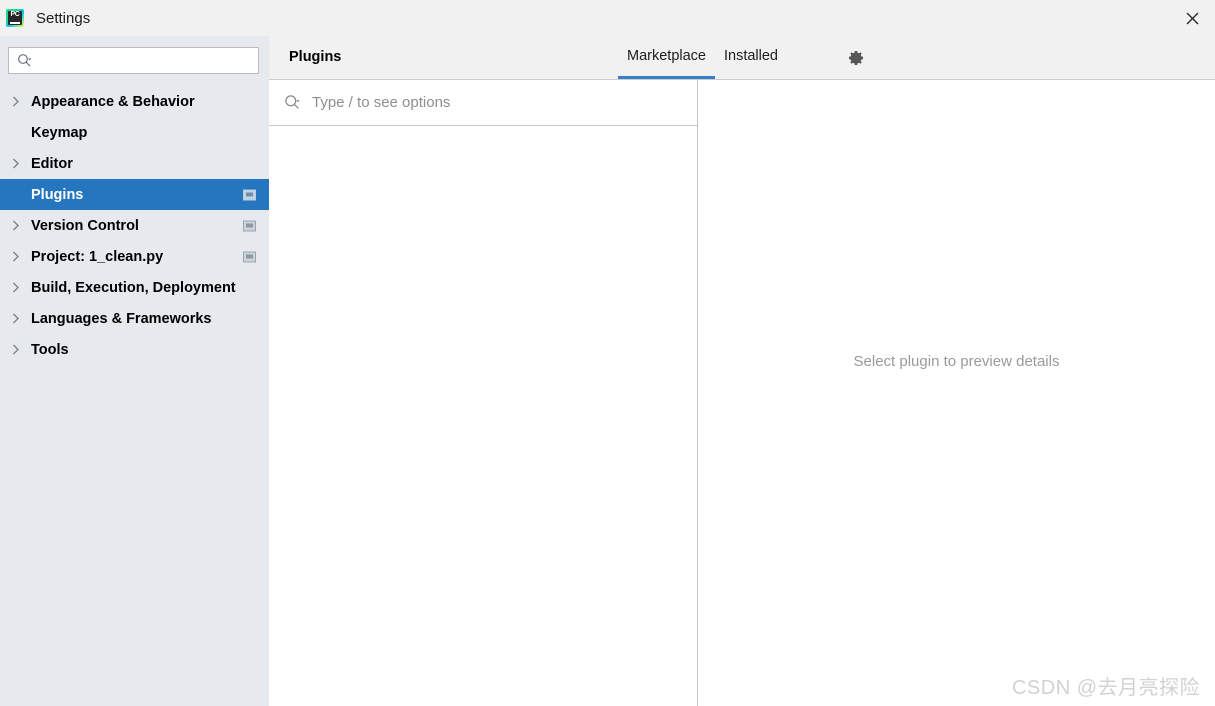  I want to click on page-title: Plugins, so click(315, 57).